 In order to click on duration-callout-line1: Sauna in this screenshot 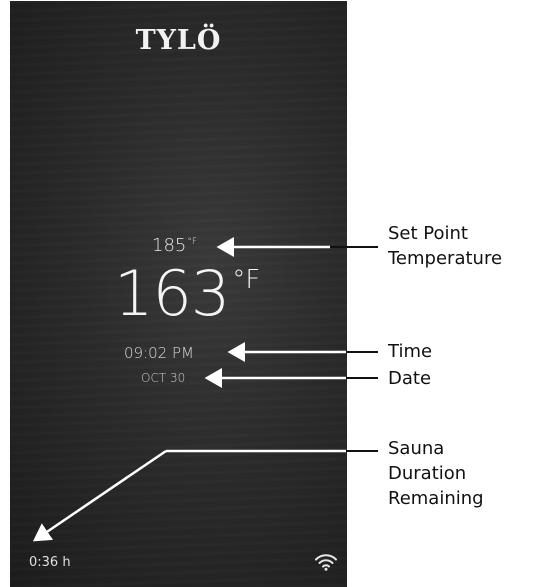, I will do `click(416, 448)`.